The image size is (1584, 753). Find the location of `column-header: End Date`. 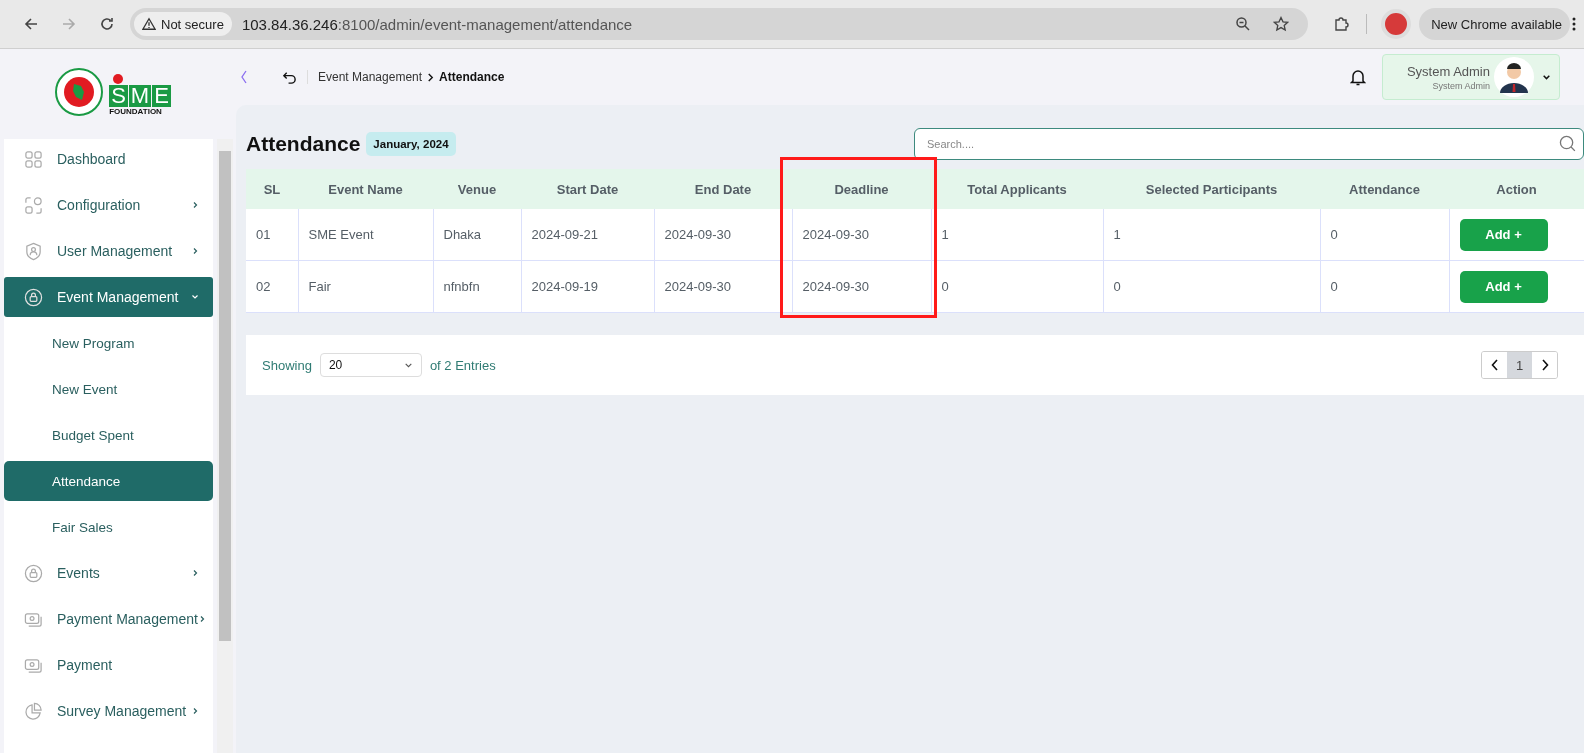

column-header: End Date is located at coordinates (723, 189).